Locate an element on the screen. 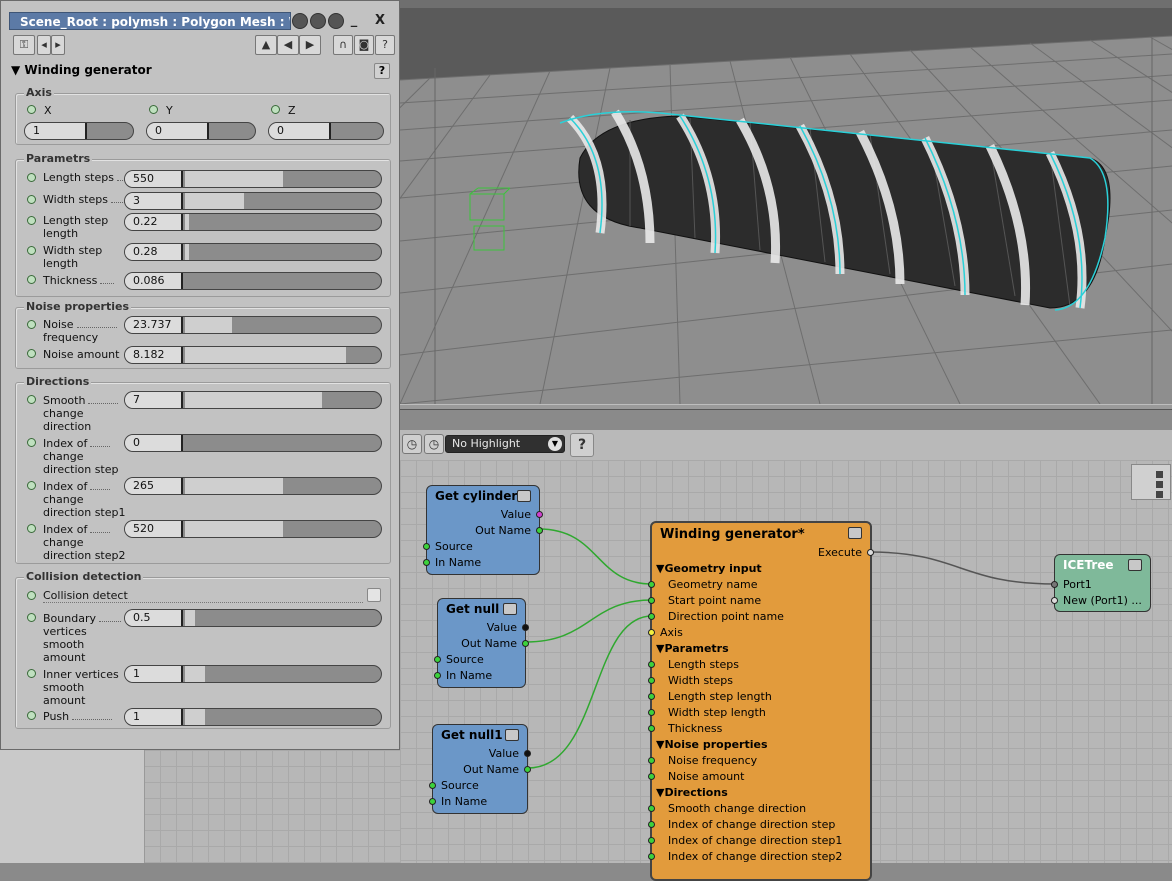 The width and height of the screenshot is (1172, 881). globe-icon is located at coordinates (300, 21).